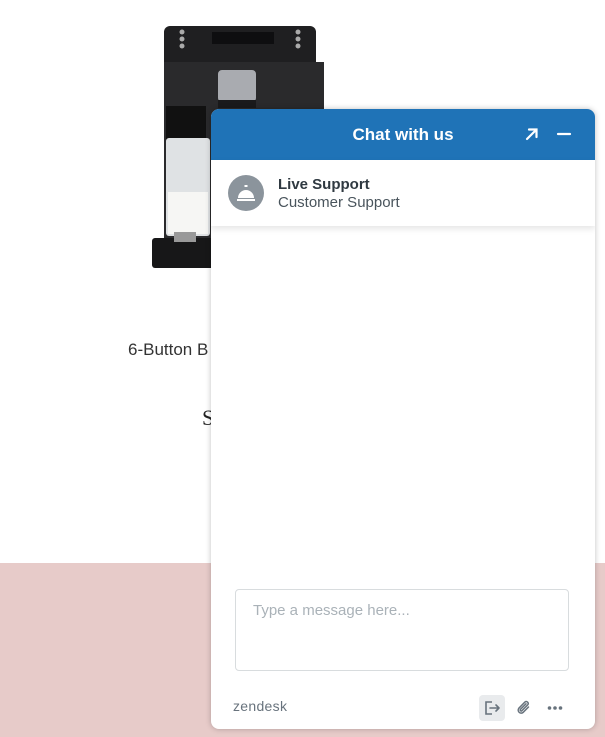 Image resolution: width=605 pixels, height=737 pixels. I want to click on chat-header: Chat with us, so click(403, 134).